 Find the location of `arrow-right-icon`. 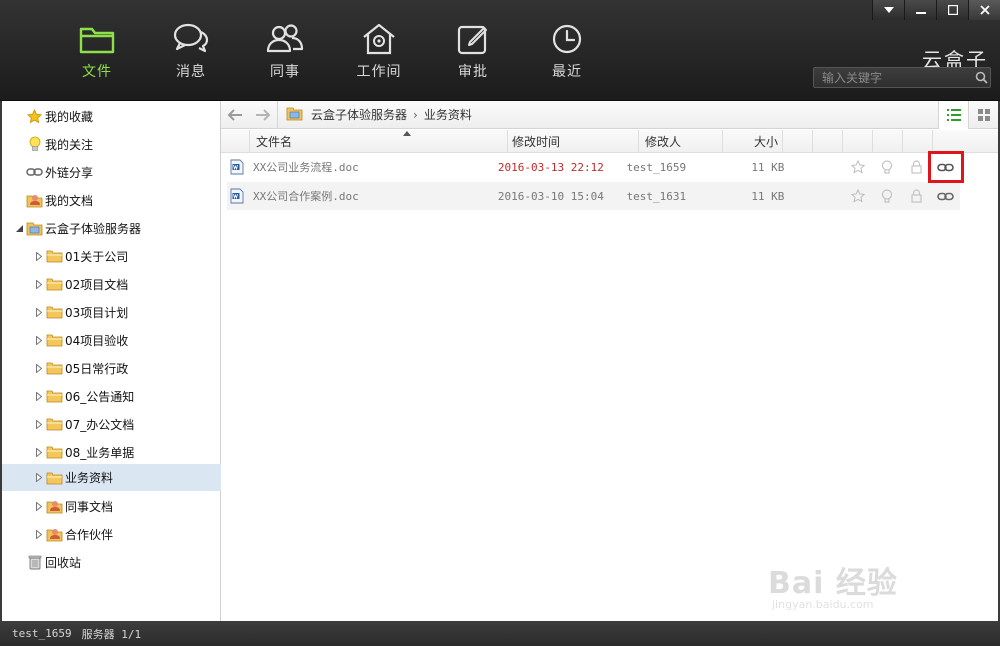

arrow-right-icon is located at coordinates (263, 114).